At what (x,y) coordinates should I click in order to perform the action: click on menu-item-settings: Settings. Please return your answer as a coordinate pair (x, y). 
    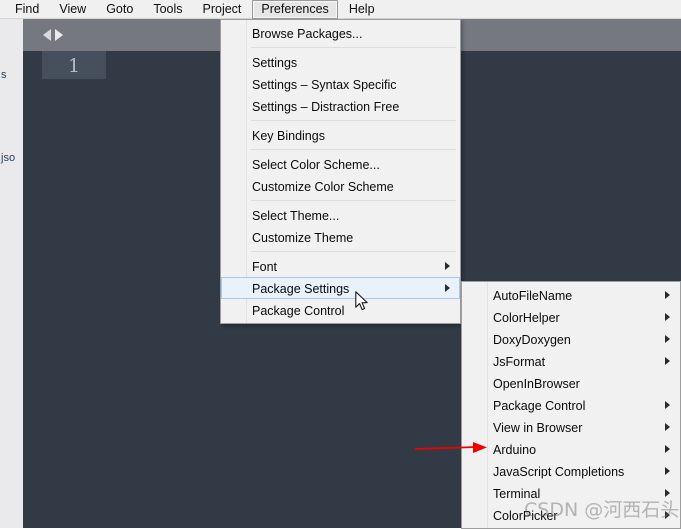
    Looking at the image, I should click on (340, 62).